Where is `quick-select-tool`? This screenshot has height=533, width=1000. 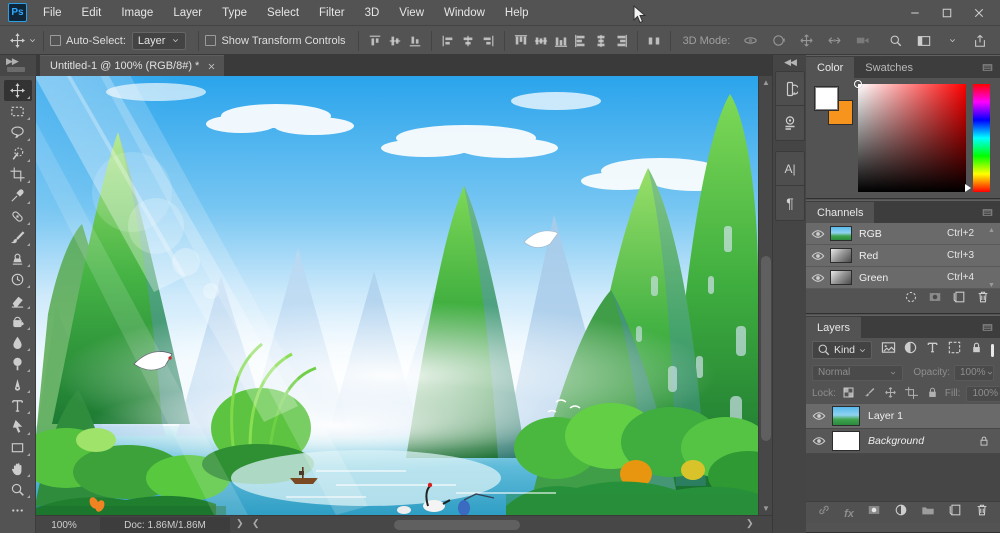 quick-select-tool is located at coordinates (18, 153).